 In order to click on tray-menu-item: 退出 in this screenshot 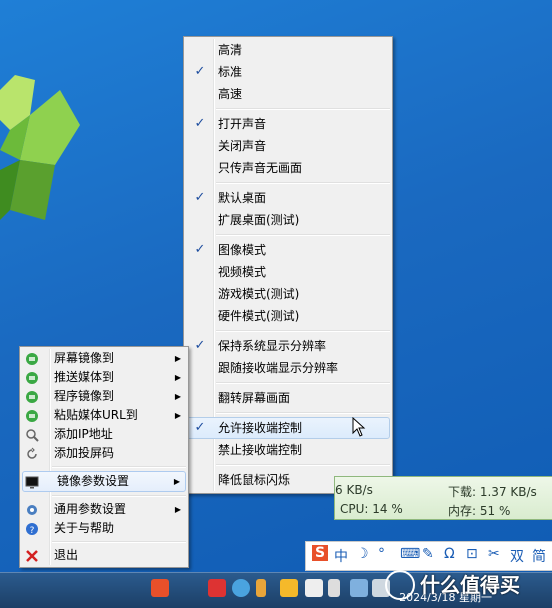, I will do `click(104, 555)`.